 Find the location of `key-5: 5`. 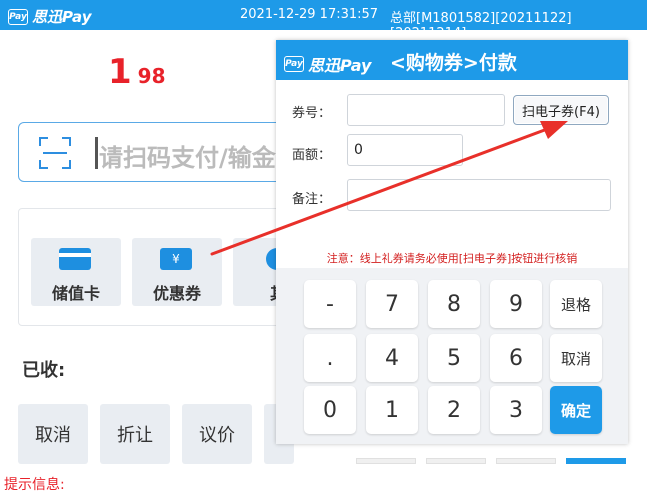

key-5: 5 is located at coordinates (454, 358).